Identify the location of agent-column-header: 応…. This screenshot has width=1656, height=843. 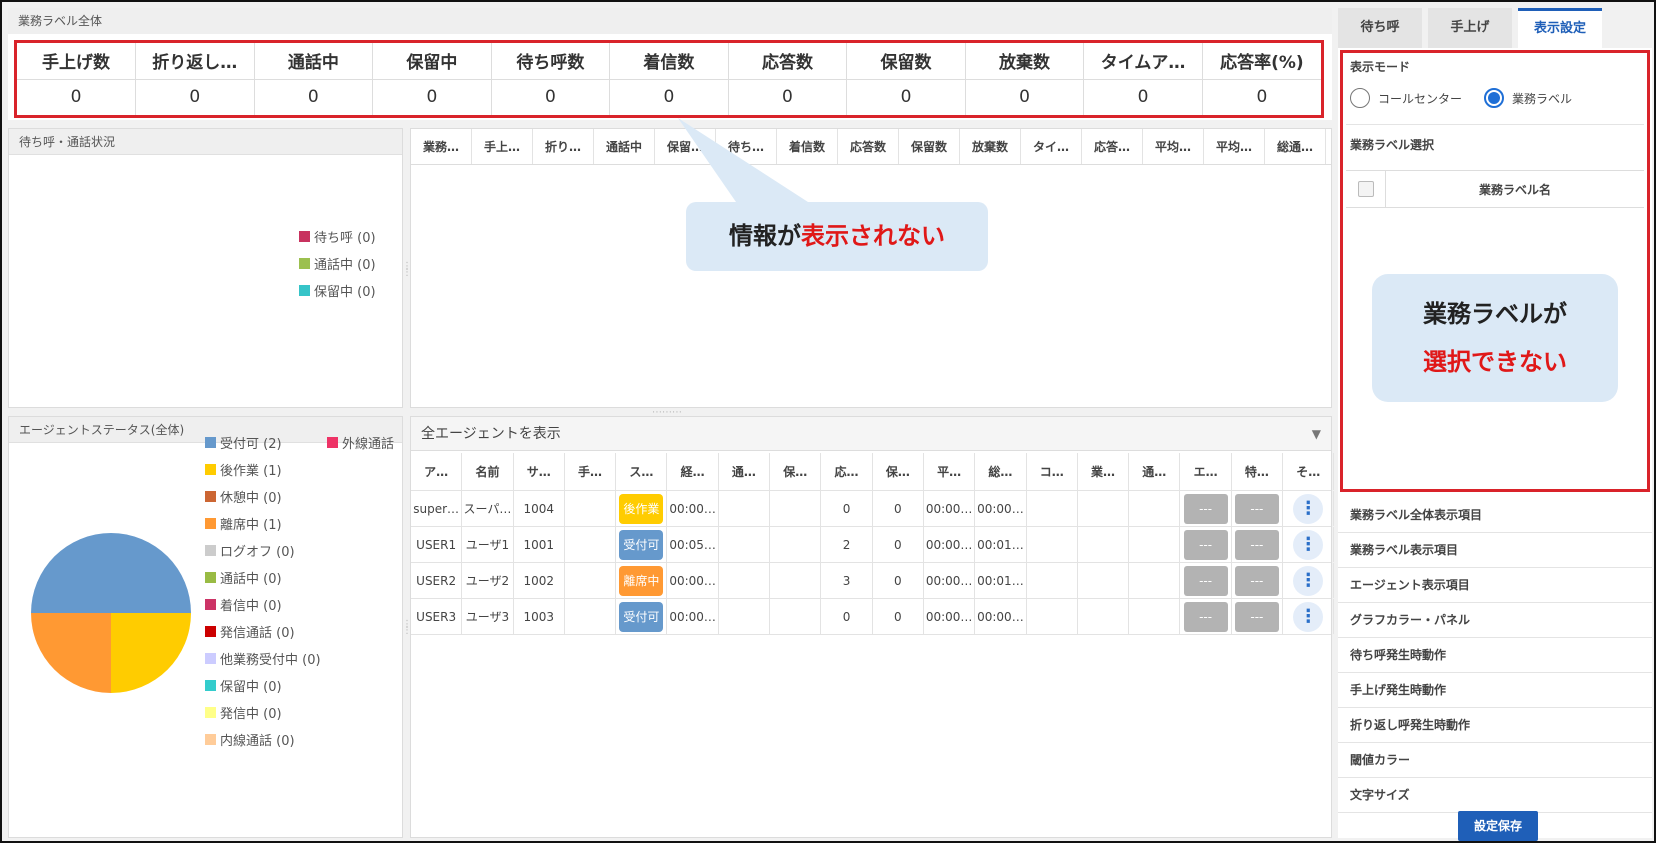
(847, 471).